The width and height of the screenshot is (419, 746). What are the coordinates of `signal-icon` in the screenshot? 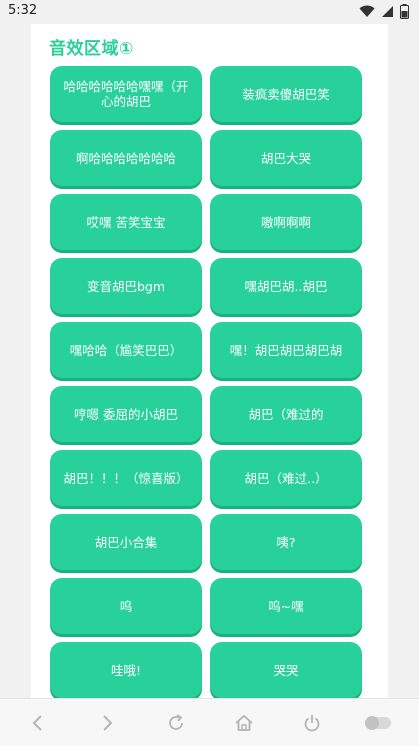 It's located at (387, 11).